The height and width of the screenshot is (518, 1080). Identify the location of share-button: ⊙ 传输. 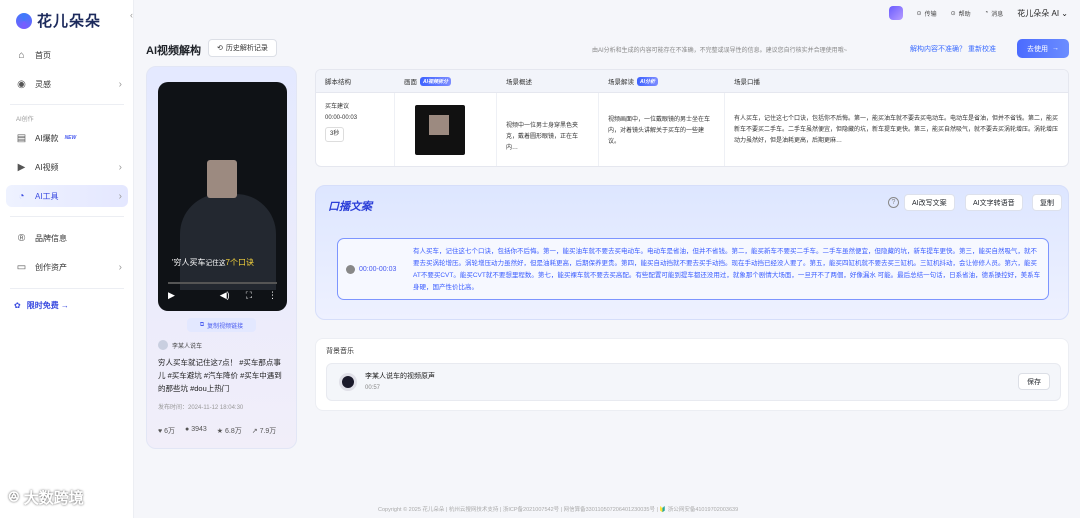
(927, 13).